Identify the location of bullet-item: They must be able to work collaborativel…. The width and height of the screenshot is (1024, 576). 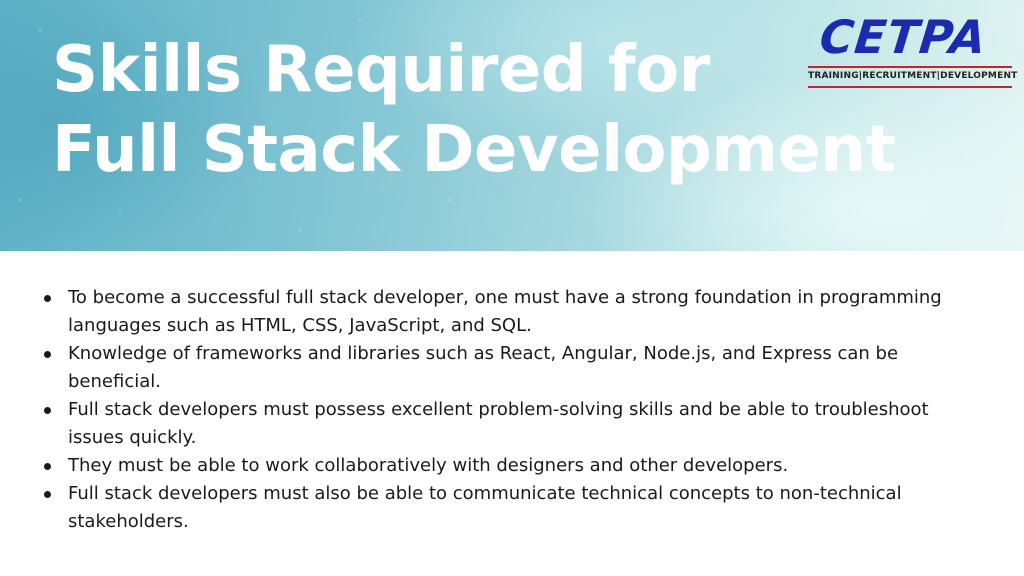
(514, 466).